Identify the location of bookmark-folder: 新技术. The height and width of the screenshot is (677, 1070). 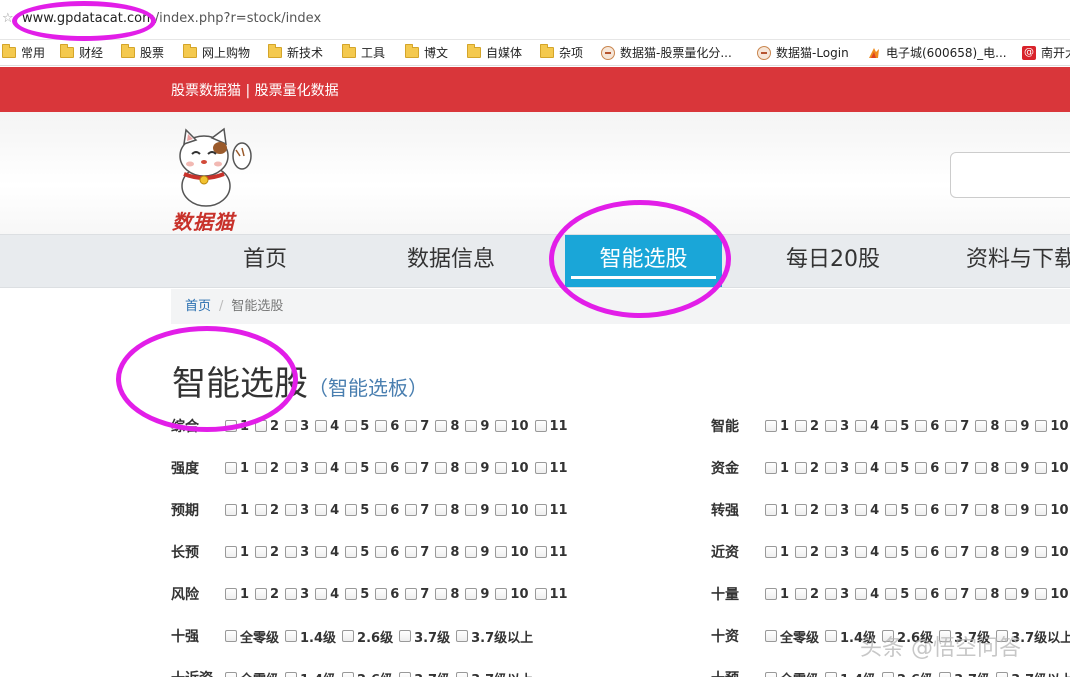
(295, 52).